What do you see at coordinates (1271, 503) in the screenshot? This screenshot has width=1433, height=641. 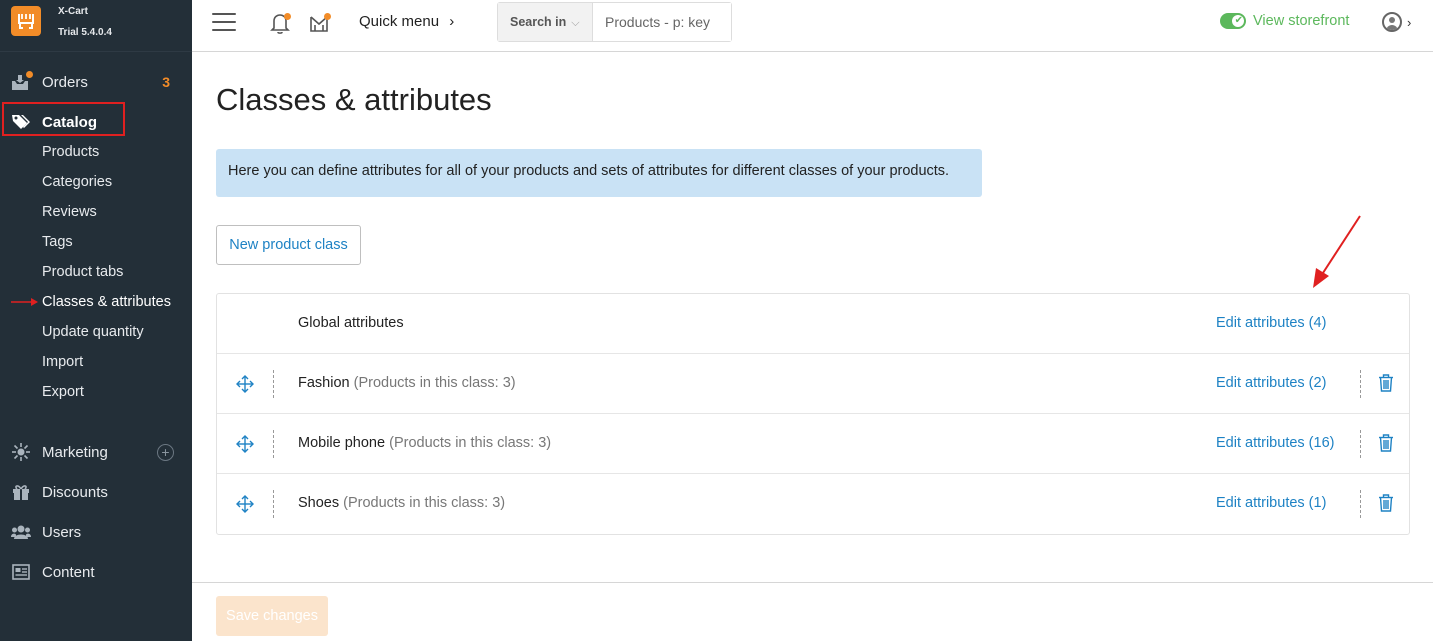 I see `edit-attributes-link: Edit attributes (1)` at bounding box center [1271, 503].